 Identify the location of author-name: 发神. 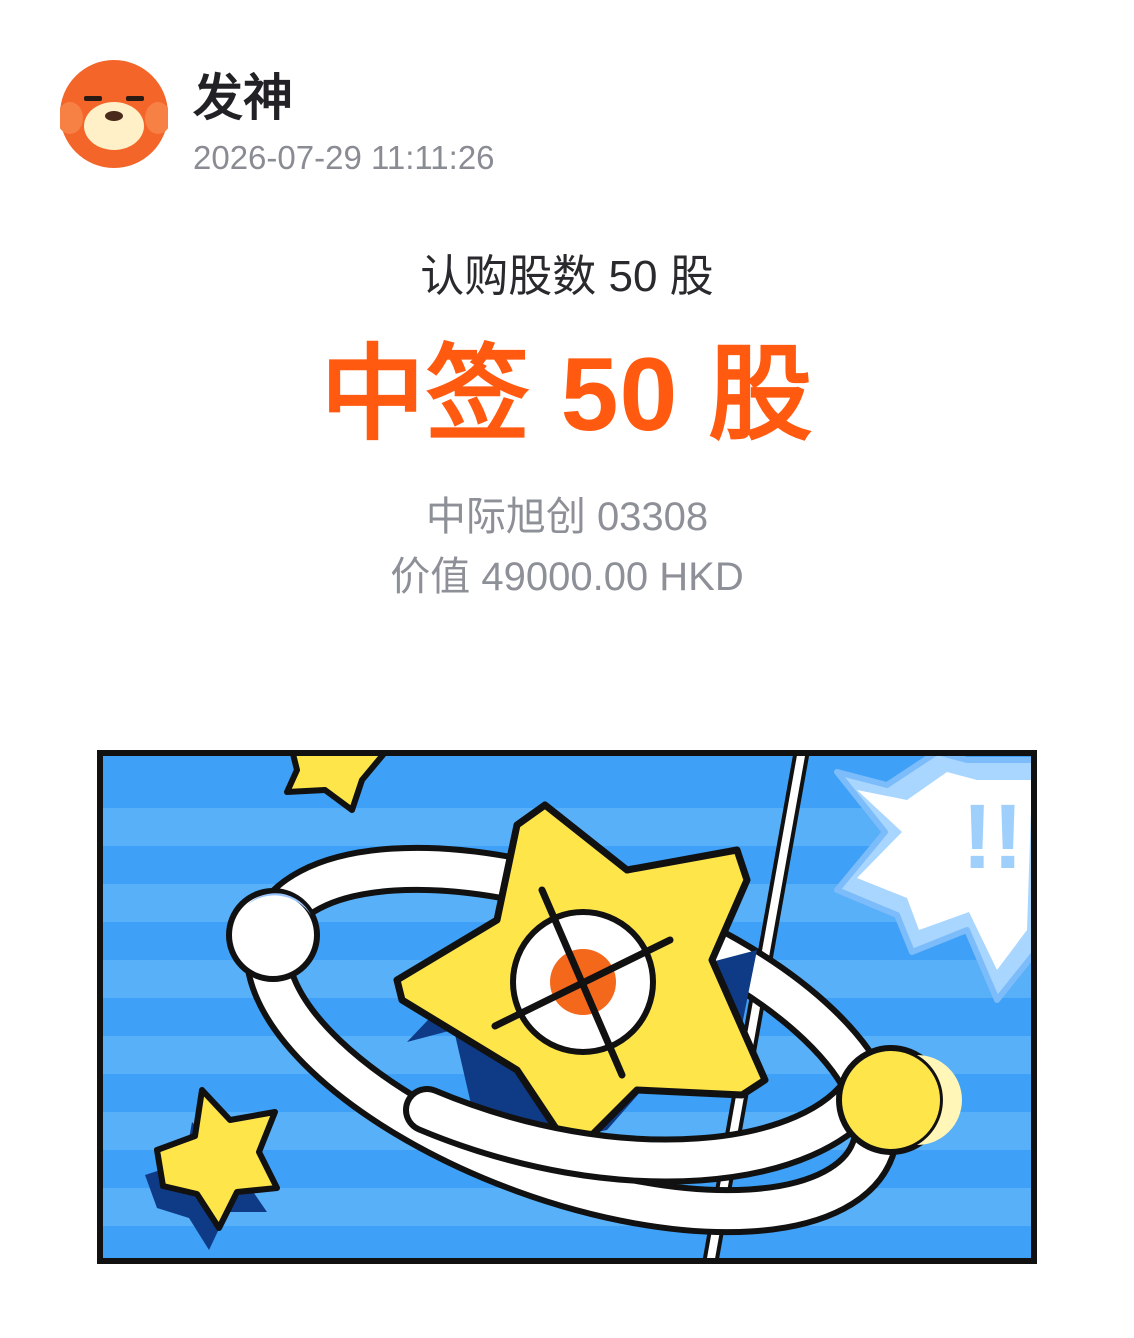
(243, 98).